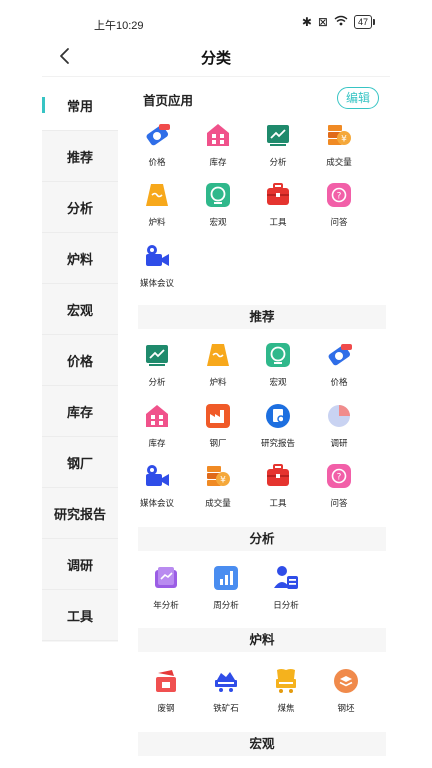 The height and width of the screenshot is (768, 432). I want to click on status-time: 上午10:29, so click(119, 26).